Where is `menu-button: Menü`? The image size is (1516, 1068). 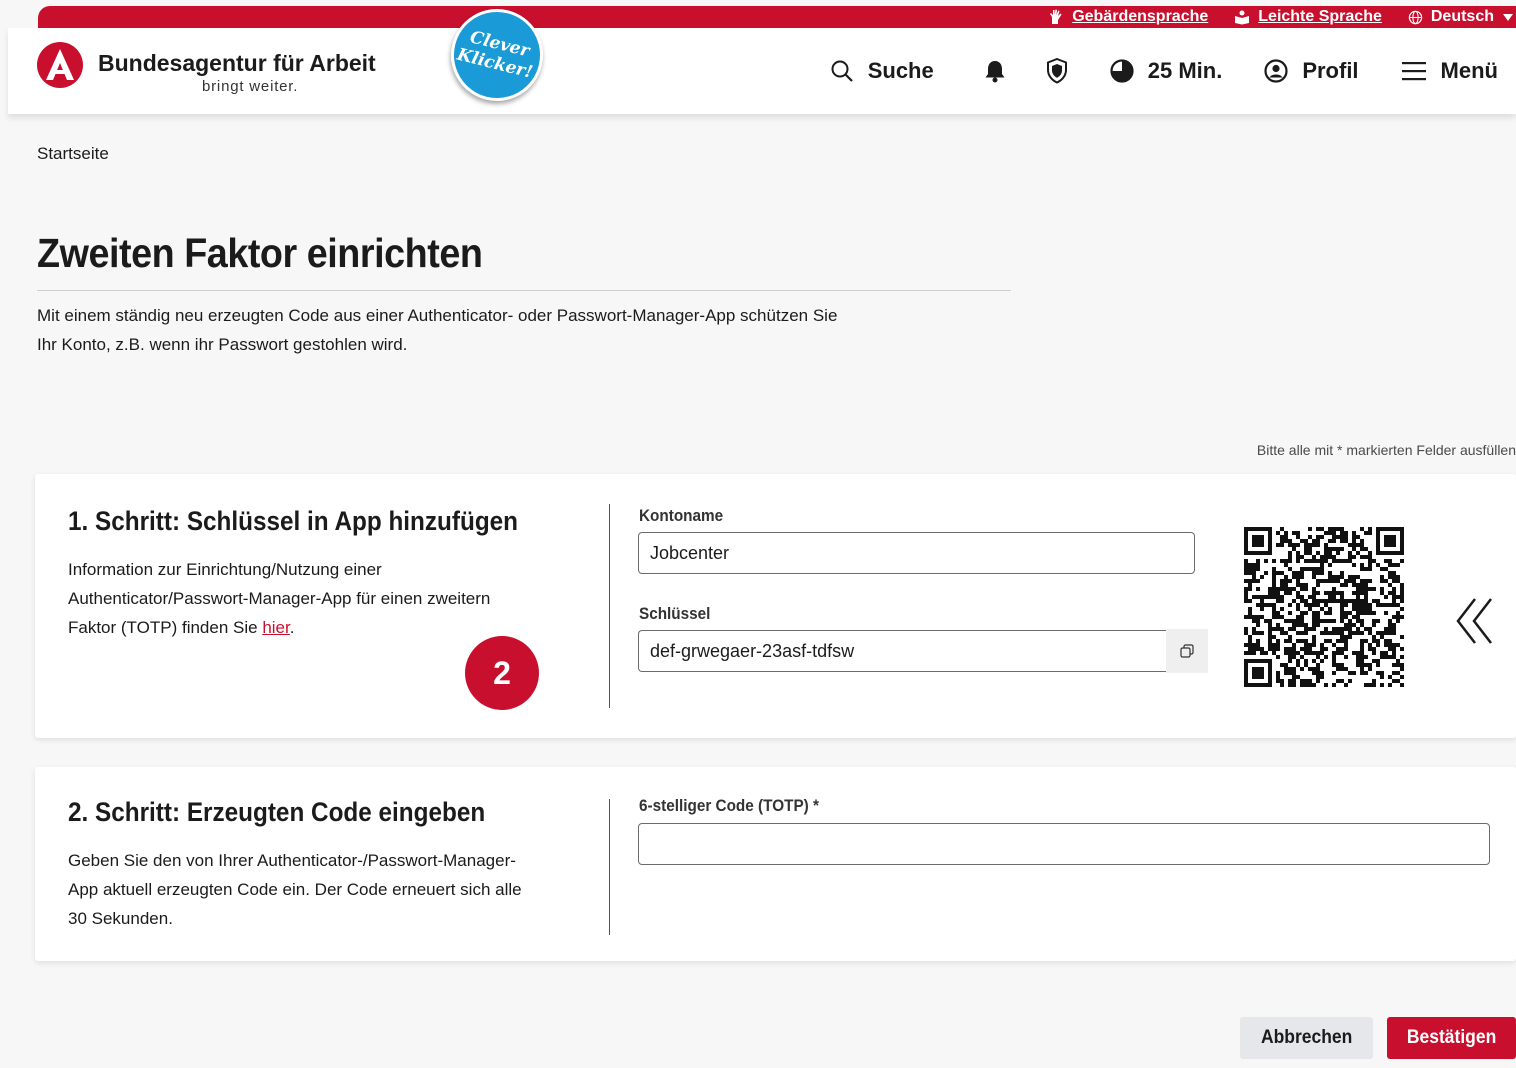 menu-button: Menü is located at coordinates (1449, 71).